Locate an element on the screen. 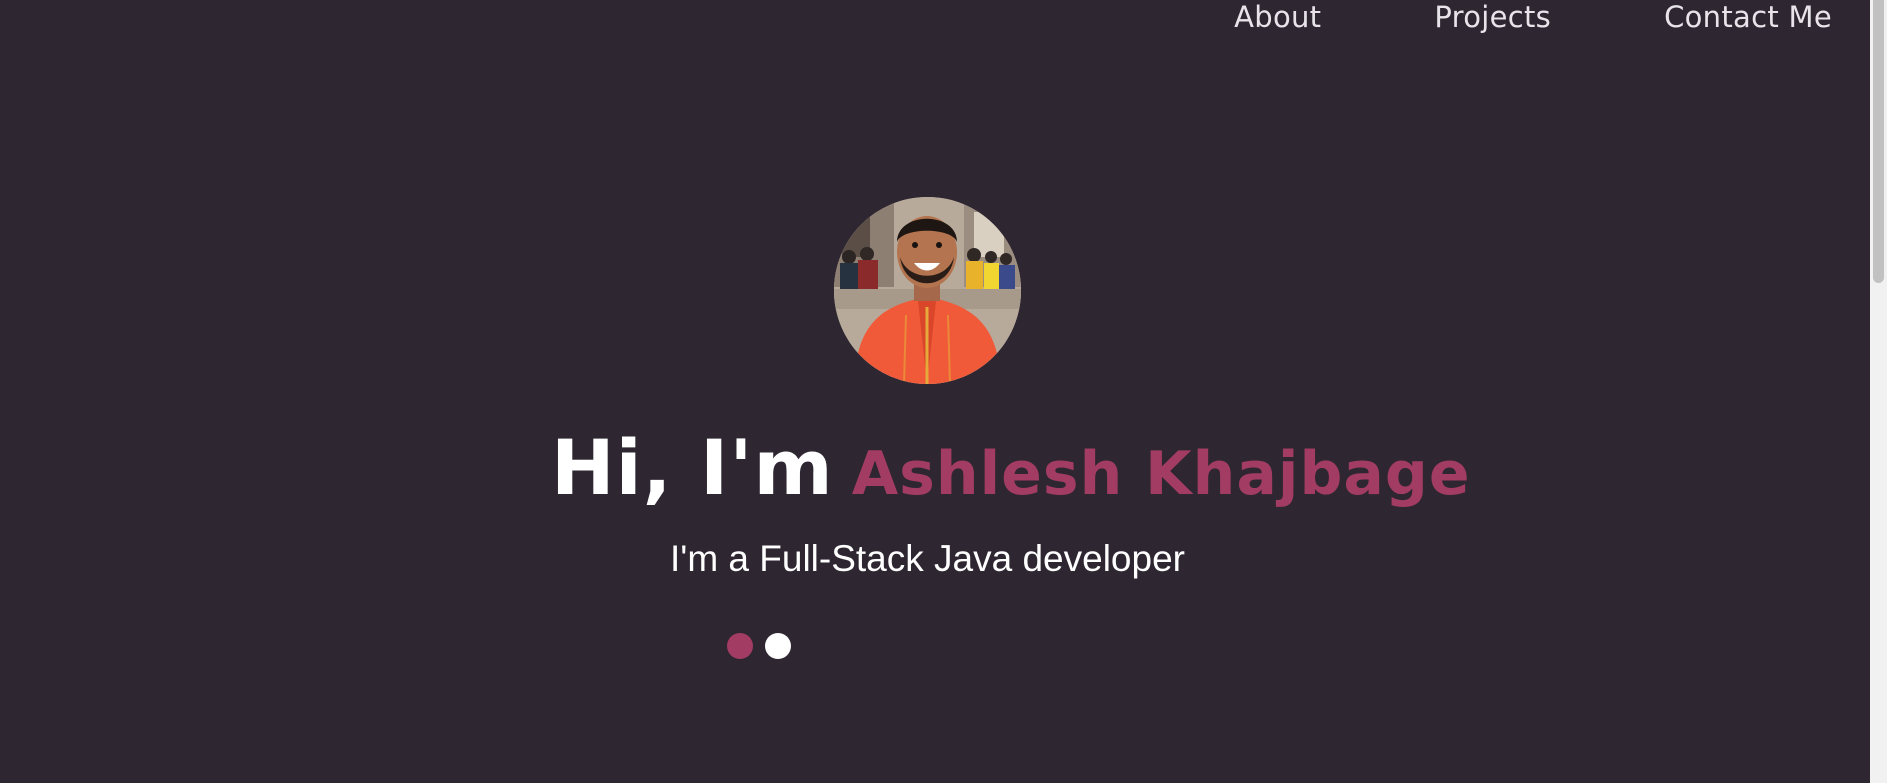  profile-avatar is located at coordinates (927, 290).